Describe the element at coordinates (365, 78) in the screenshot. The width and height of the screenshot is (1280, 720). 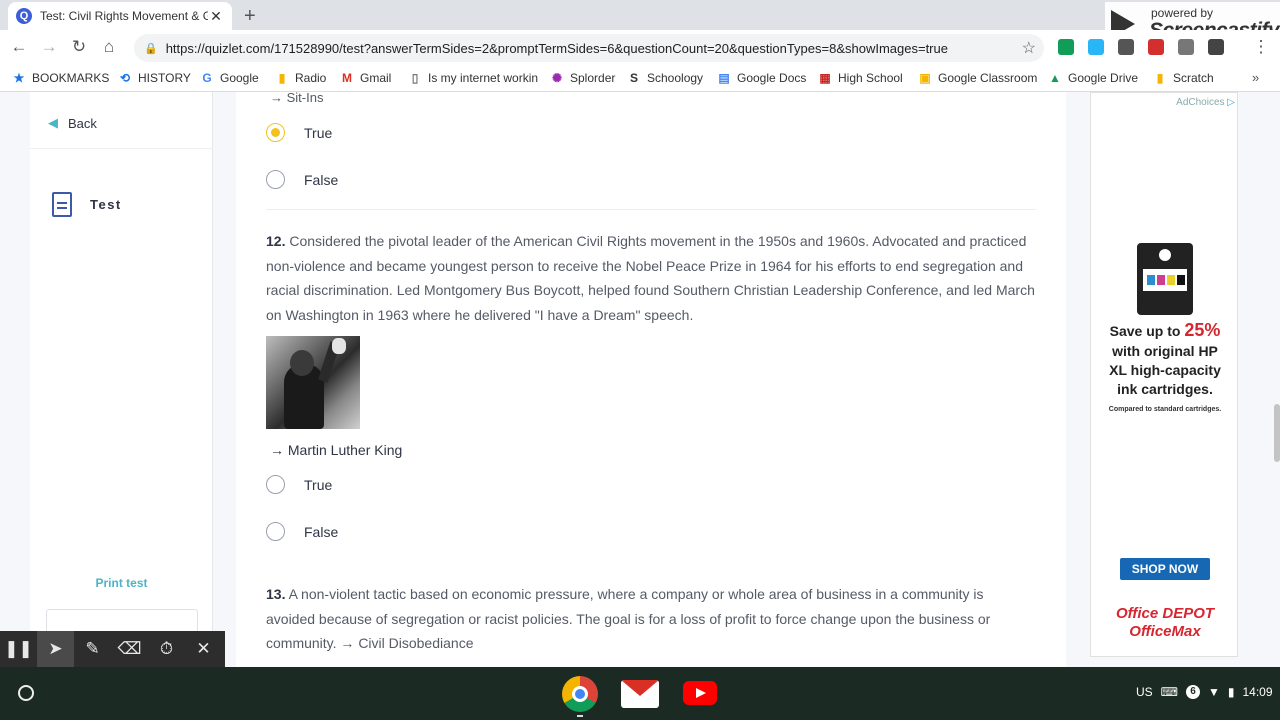
I see `bookmark-item: M Gmail` at that location.